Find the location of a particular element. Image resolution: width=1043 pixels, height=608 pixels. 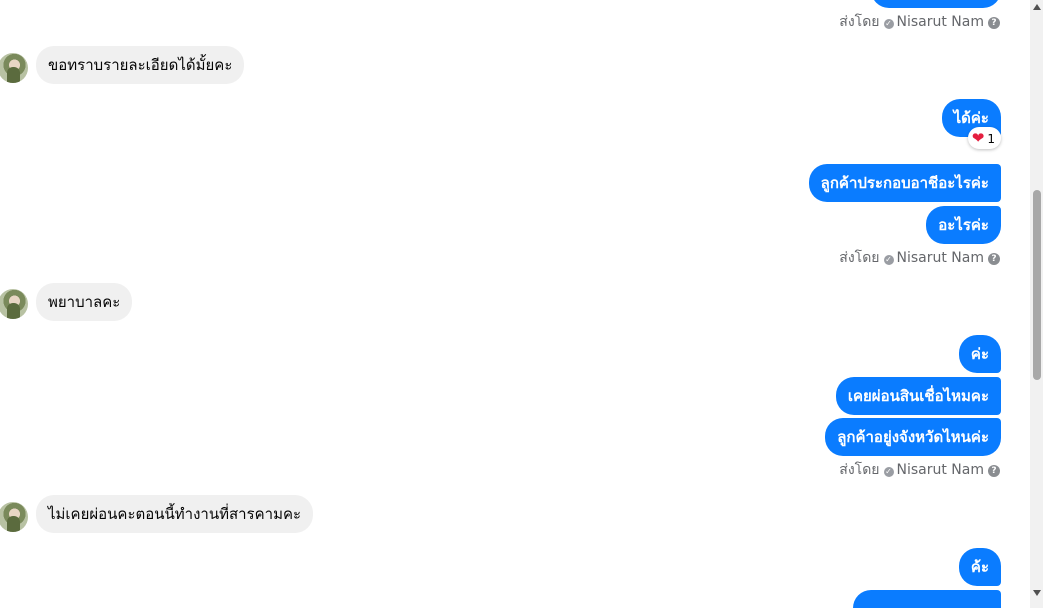

scrollbar-thumb is located at coordinates (1037, 285).